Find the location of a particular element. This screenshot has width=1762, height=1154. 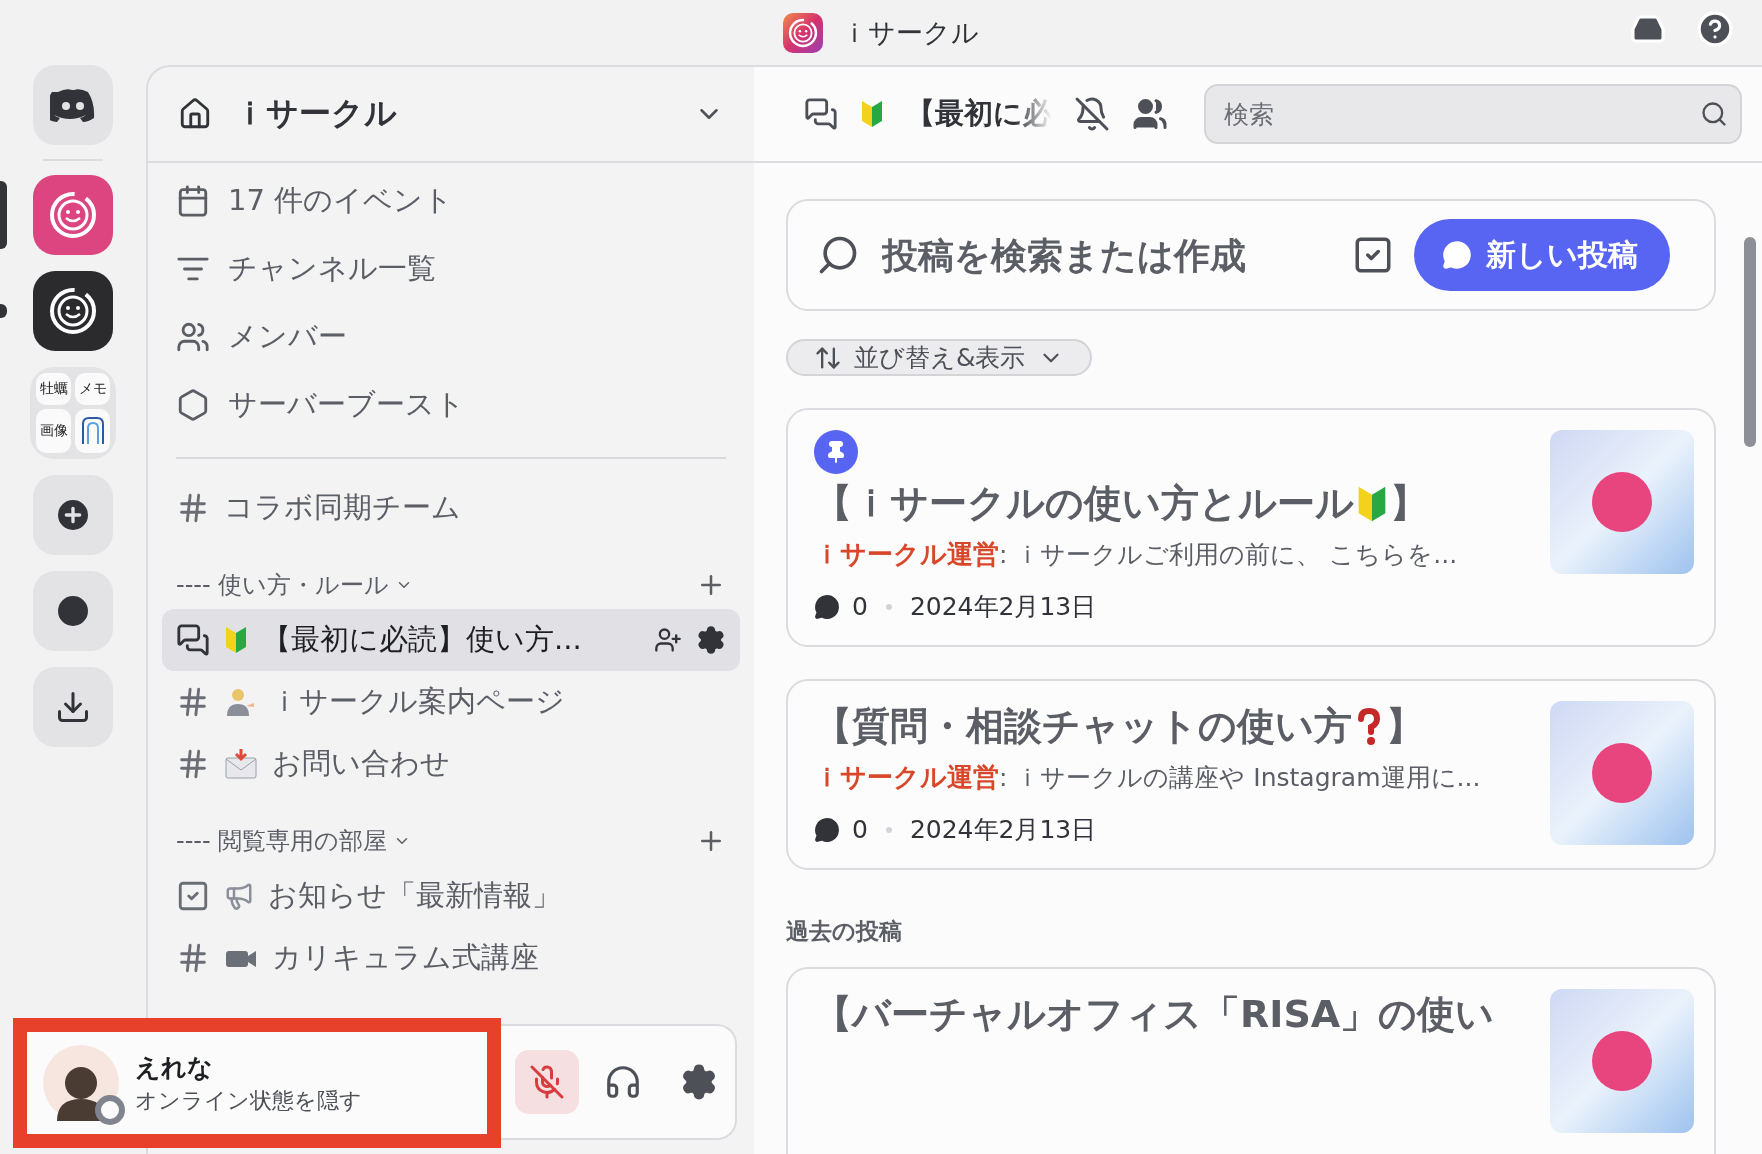

download-button is located at coordinates (73, 707).